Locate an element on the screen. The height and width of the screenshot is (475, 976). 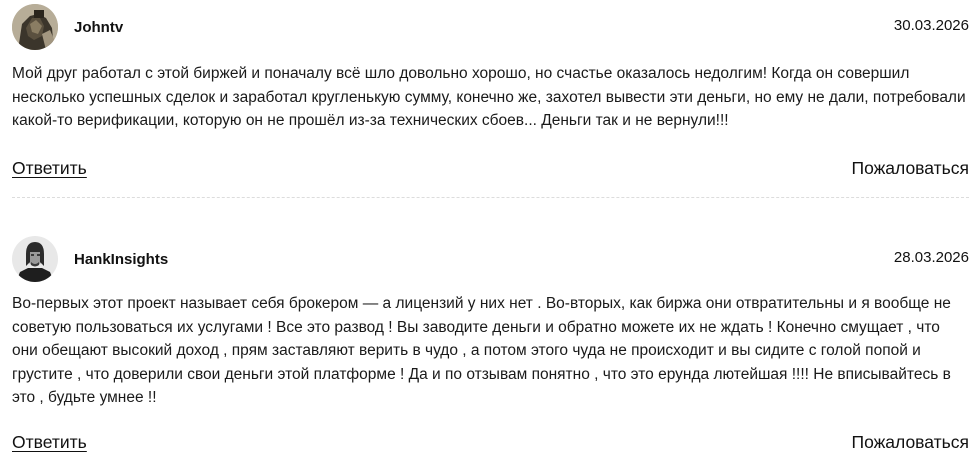
comment-header: Johntv 30.03.2026 is located at coordinates (490, 28).